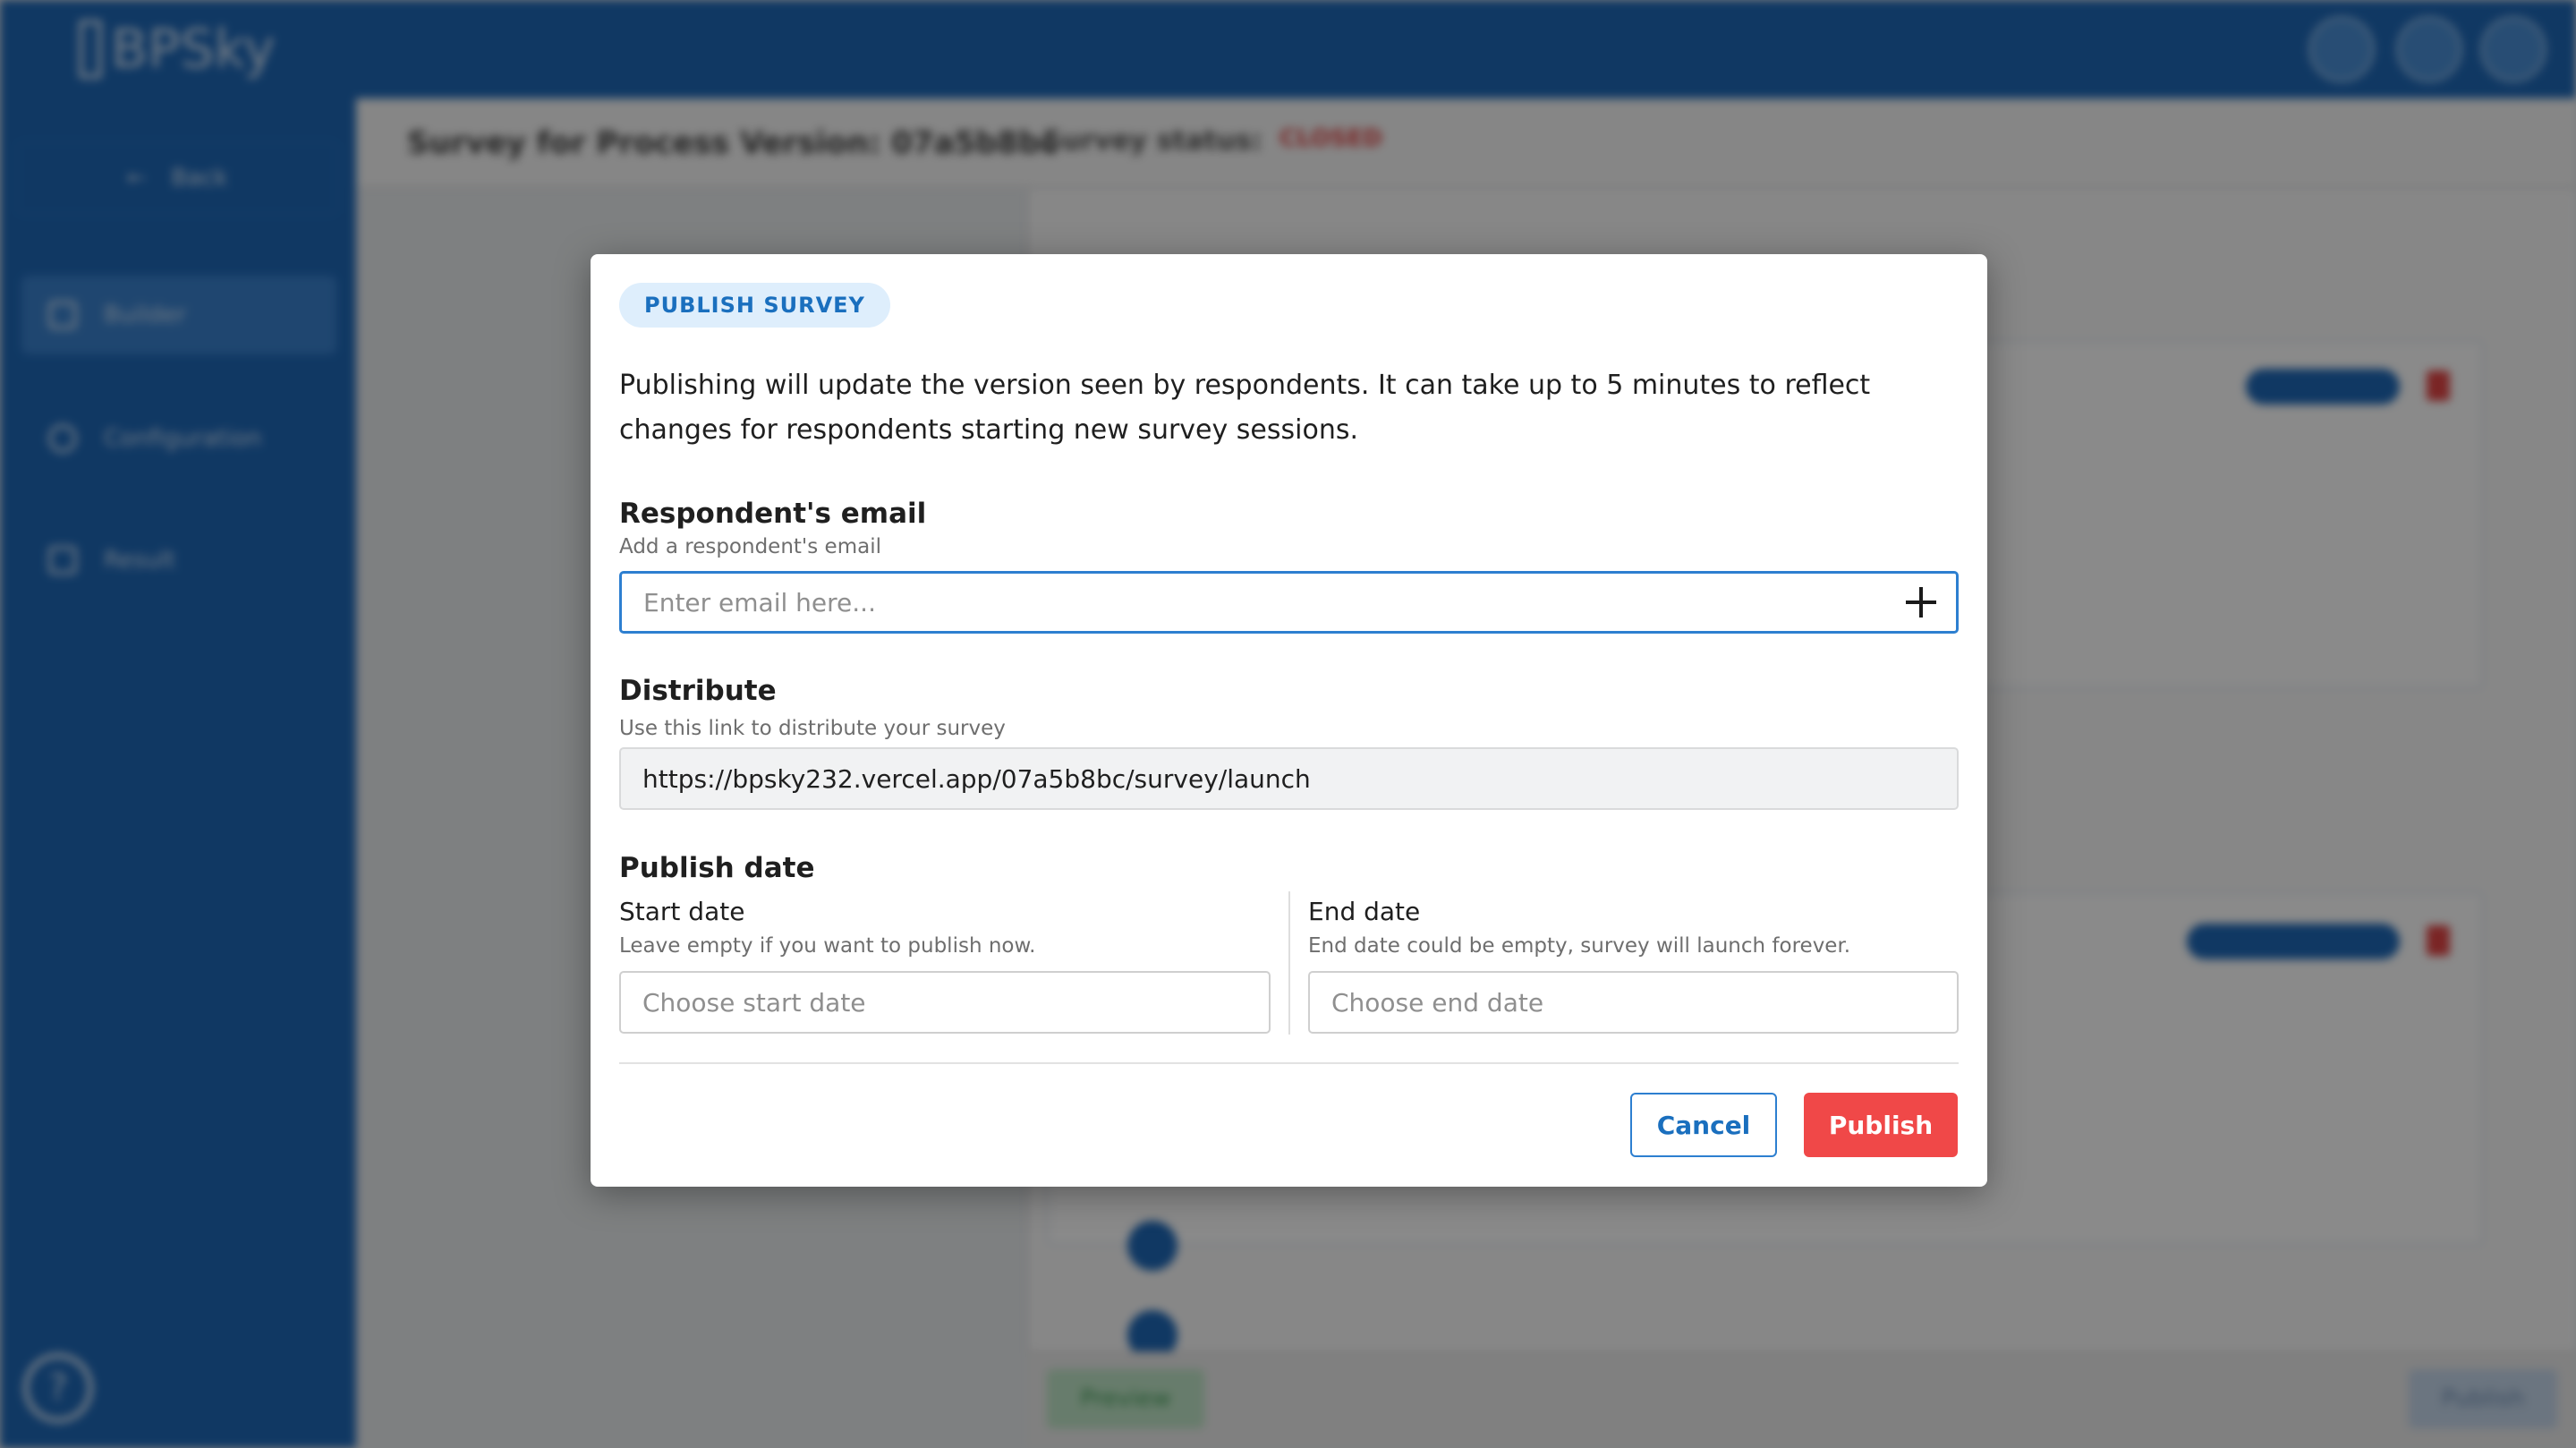 This screenshot has height=1448, width=2576. What do you see at coordinates (827, 946) in the screenshot?
I see `start-date-hint: Leave empty if you want to publish now.` at bounding box center [827, 946].